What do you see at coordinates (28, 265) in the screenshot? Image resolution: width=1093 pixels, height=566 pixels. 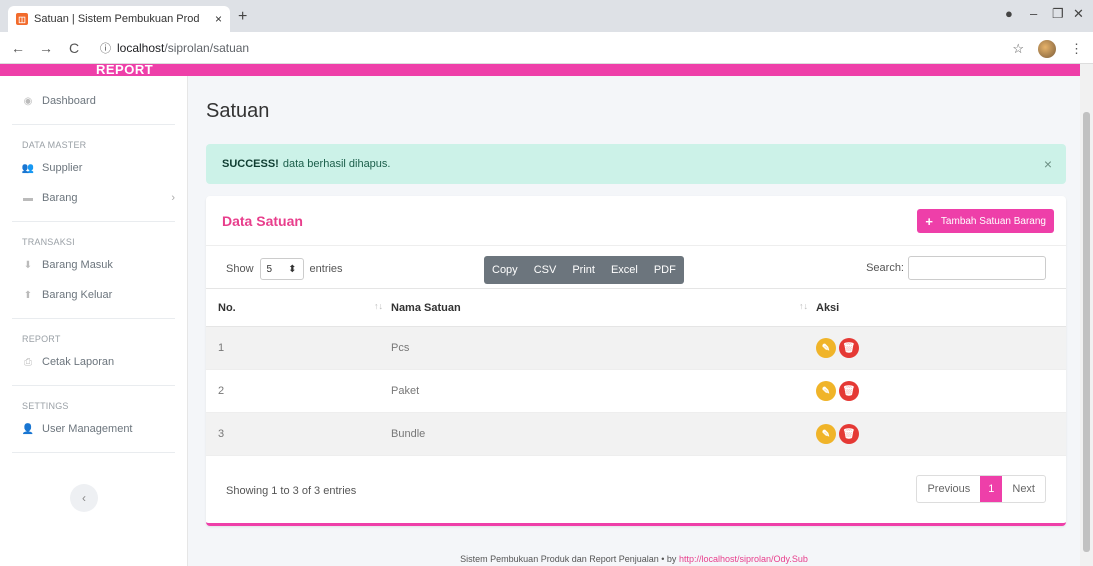 I see `download-icon: ⬇` at bounding box center [28, 265].